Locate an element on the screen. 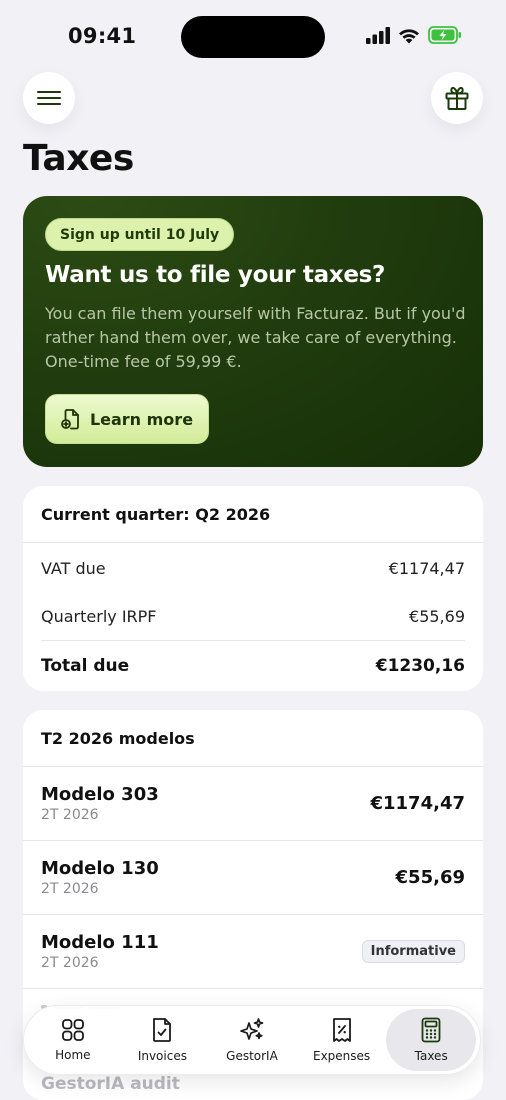 The width and height of the screenshot is (506, 1100). learn-more-button: Learn more is located at coordinates (127, 419).